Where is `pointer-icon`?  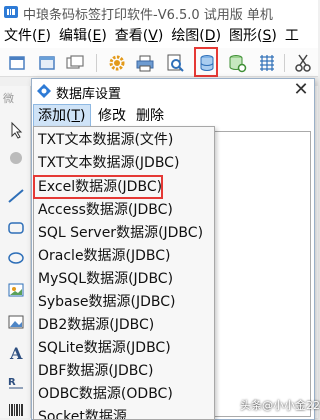
pointer-icon is located at coordinates (16, 130).